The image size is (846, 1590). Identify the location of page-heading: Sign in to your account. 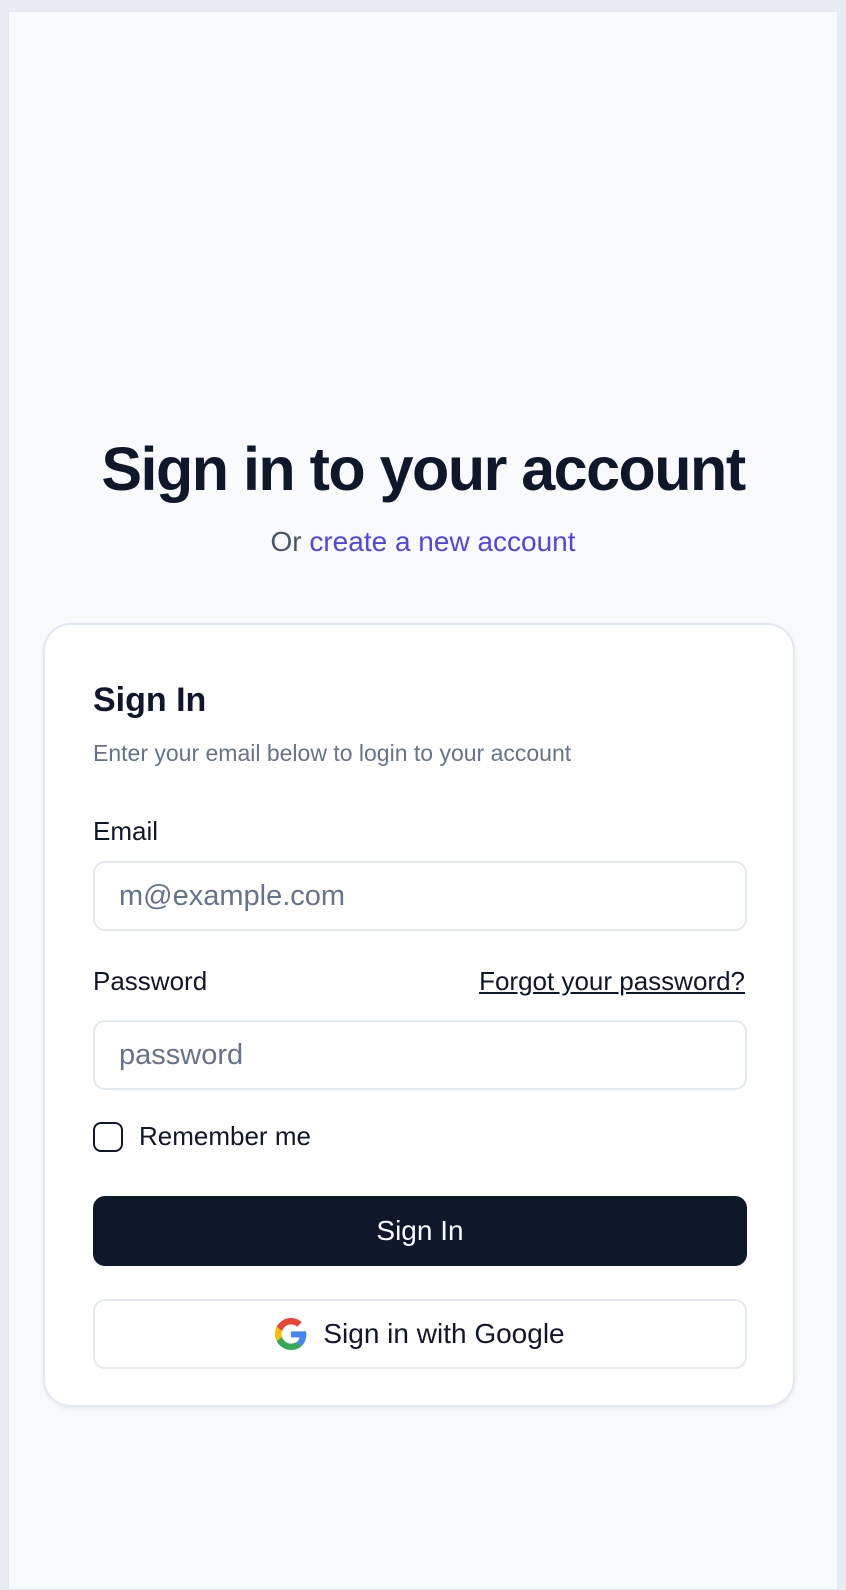
(423, 469).